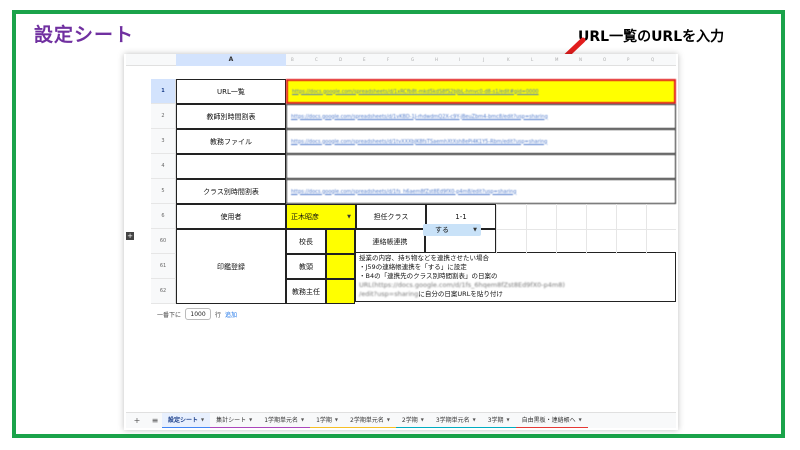 Image resolution: width=800 pixels, height=450 pixels. Describe the element at coordinates (452, 230) in the screenshot. I see `contact-link-dropdown: する ▼` at that location.